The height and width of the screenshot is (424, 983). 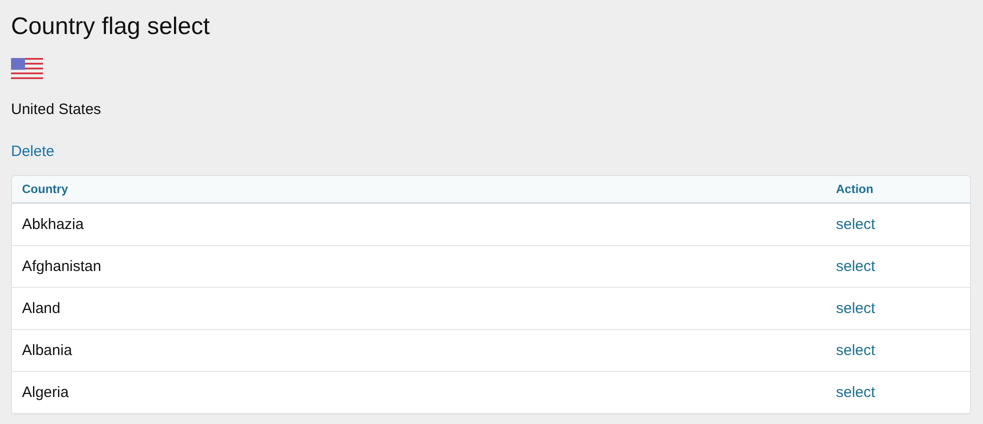 What do you see at coordinates (45, 392) in the screenshot?
I see `country-name: Algeria` at bounding box center [45, 392].